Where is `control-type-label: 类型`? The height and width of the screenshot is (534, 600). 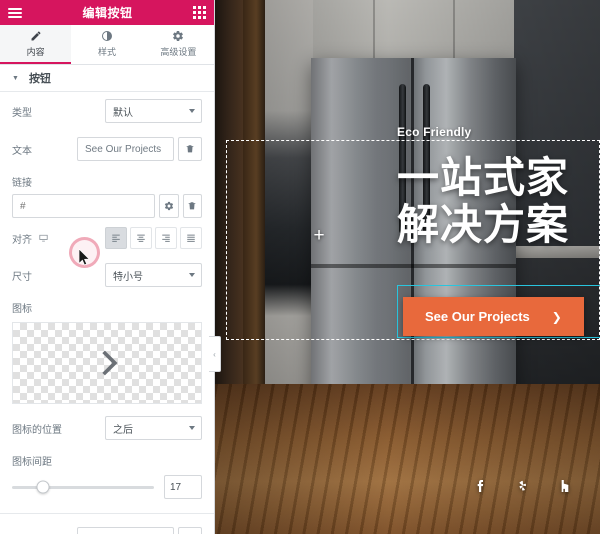
control-type-label: 类型 is located at coordinates (22, 113).